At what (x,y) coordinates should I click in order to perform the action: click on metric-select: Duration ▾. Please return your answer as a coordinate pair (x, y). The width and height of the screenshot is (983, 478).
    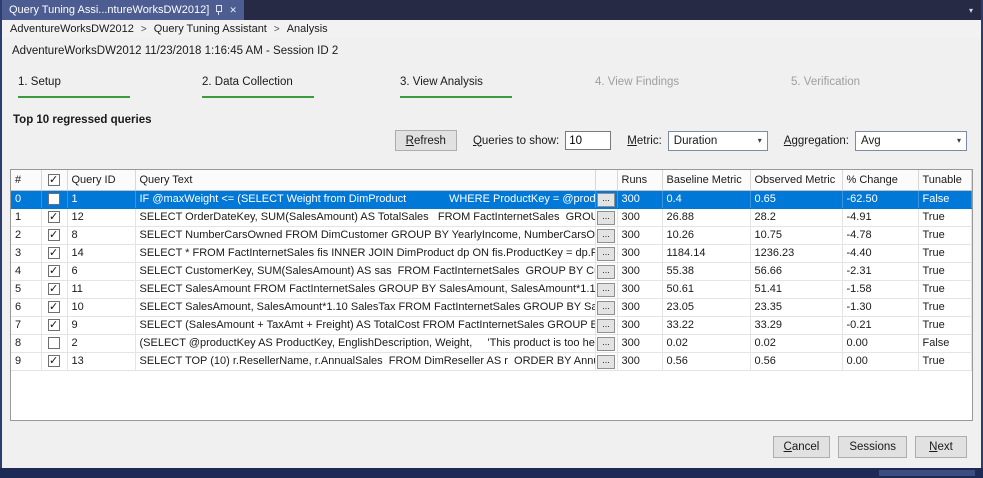
    Looking at the image, I should click on (717, 140).